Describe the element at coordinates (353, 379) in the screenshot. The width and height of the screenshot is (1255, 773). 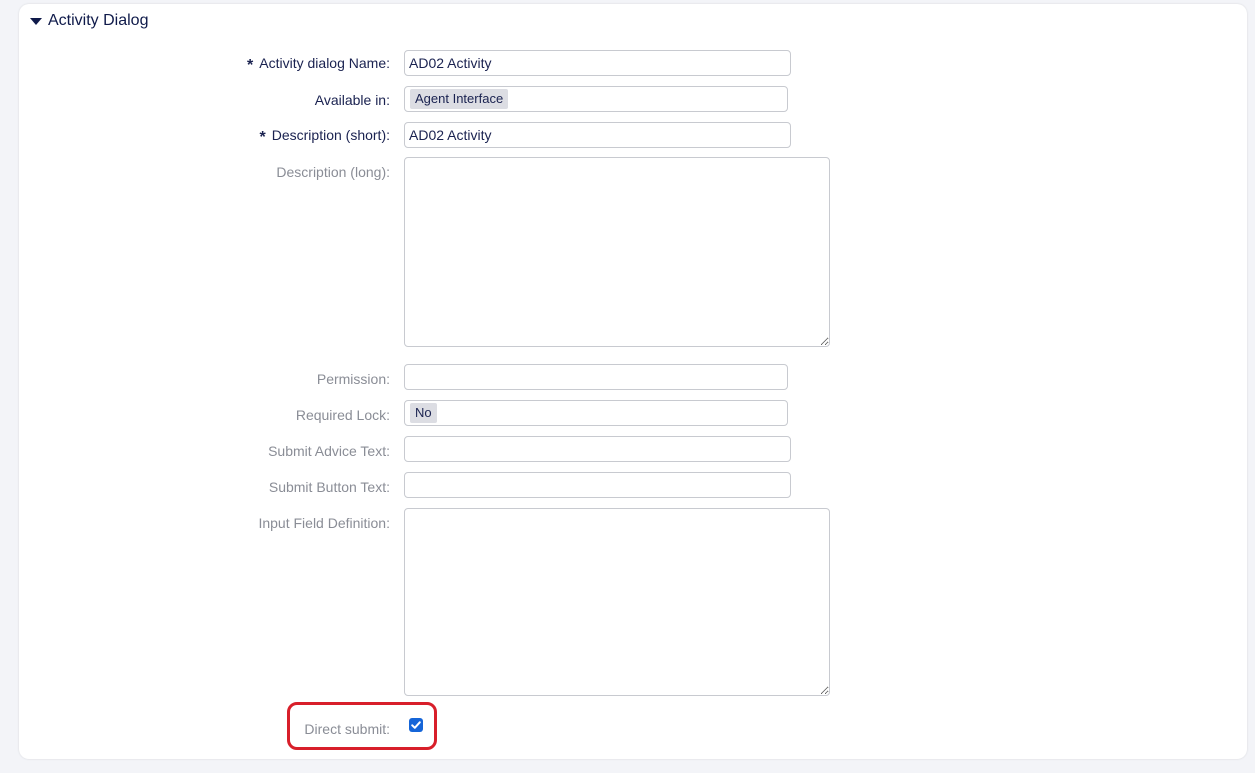
I see `permission-label: Permission:` at that location.